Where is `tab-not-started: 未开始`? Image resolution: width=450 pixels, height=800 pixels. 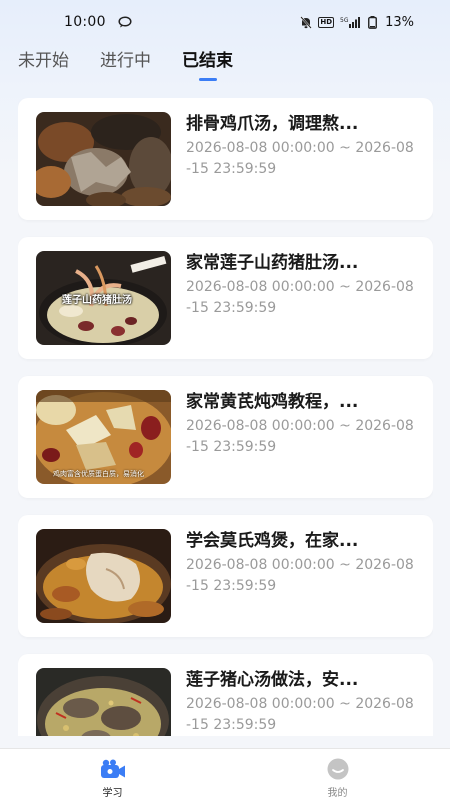 tab-not-started: 未开始 is located at coordinates (43, 63).